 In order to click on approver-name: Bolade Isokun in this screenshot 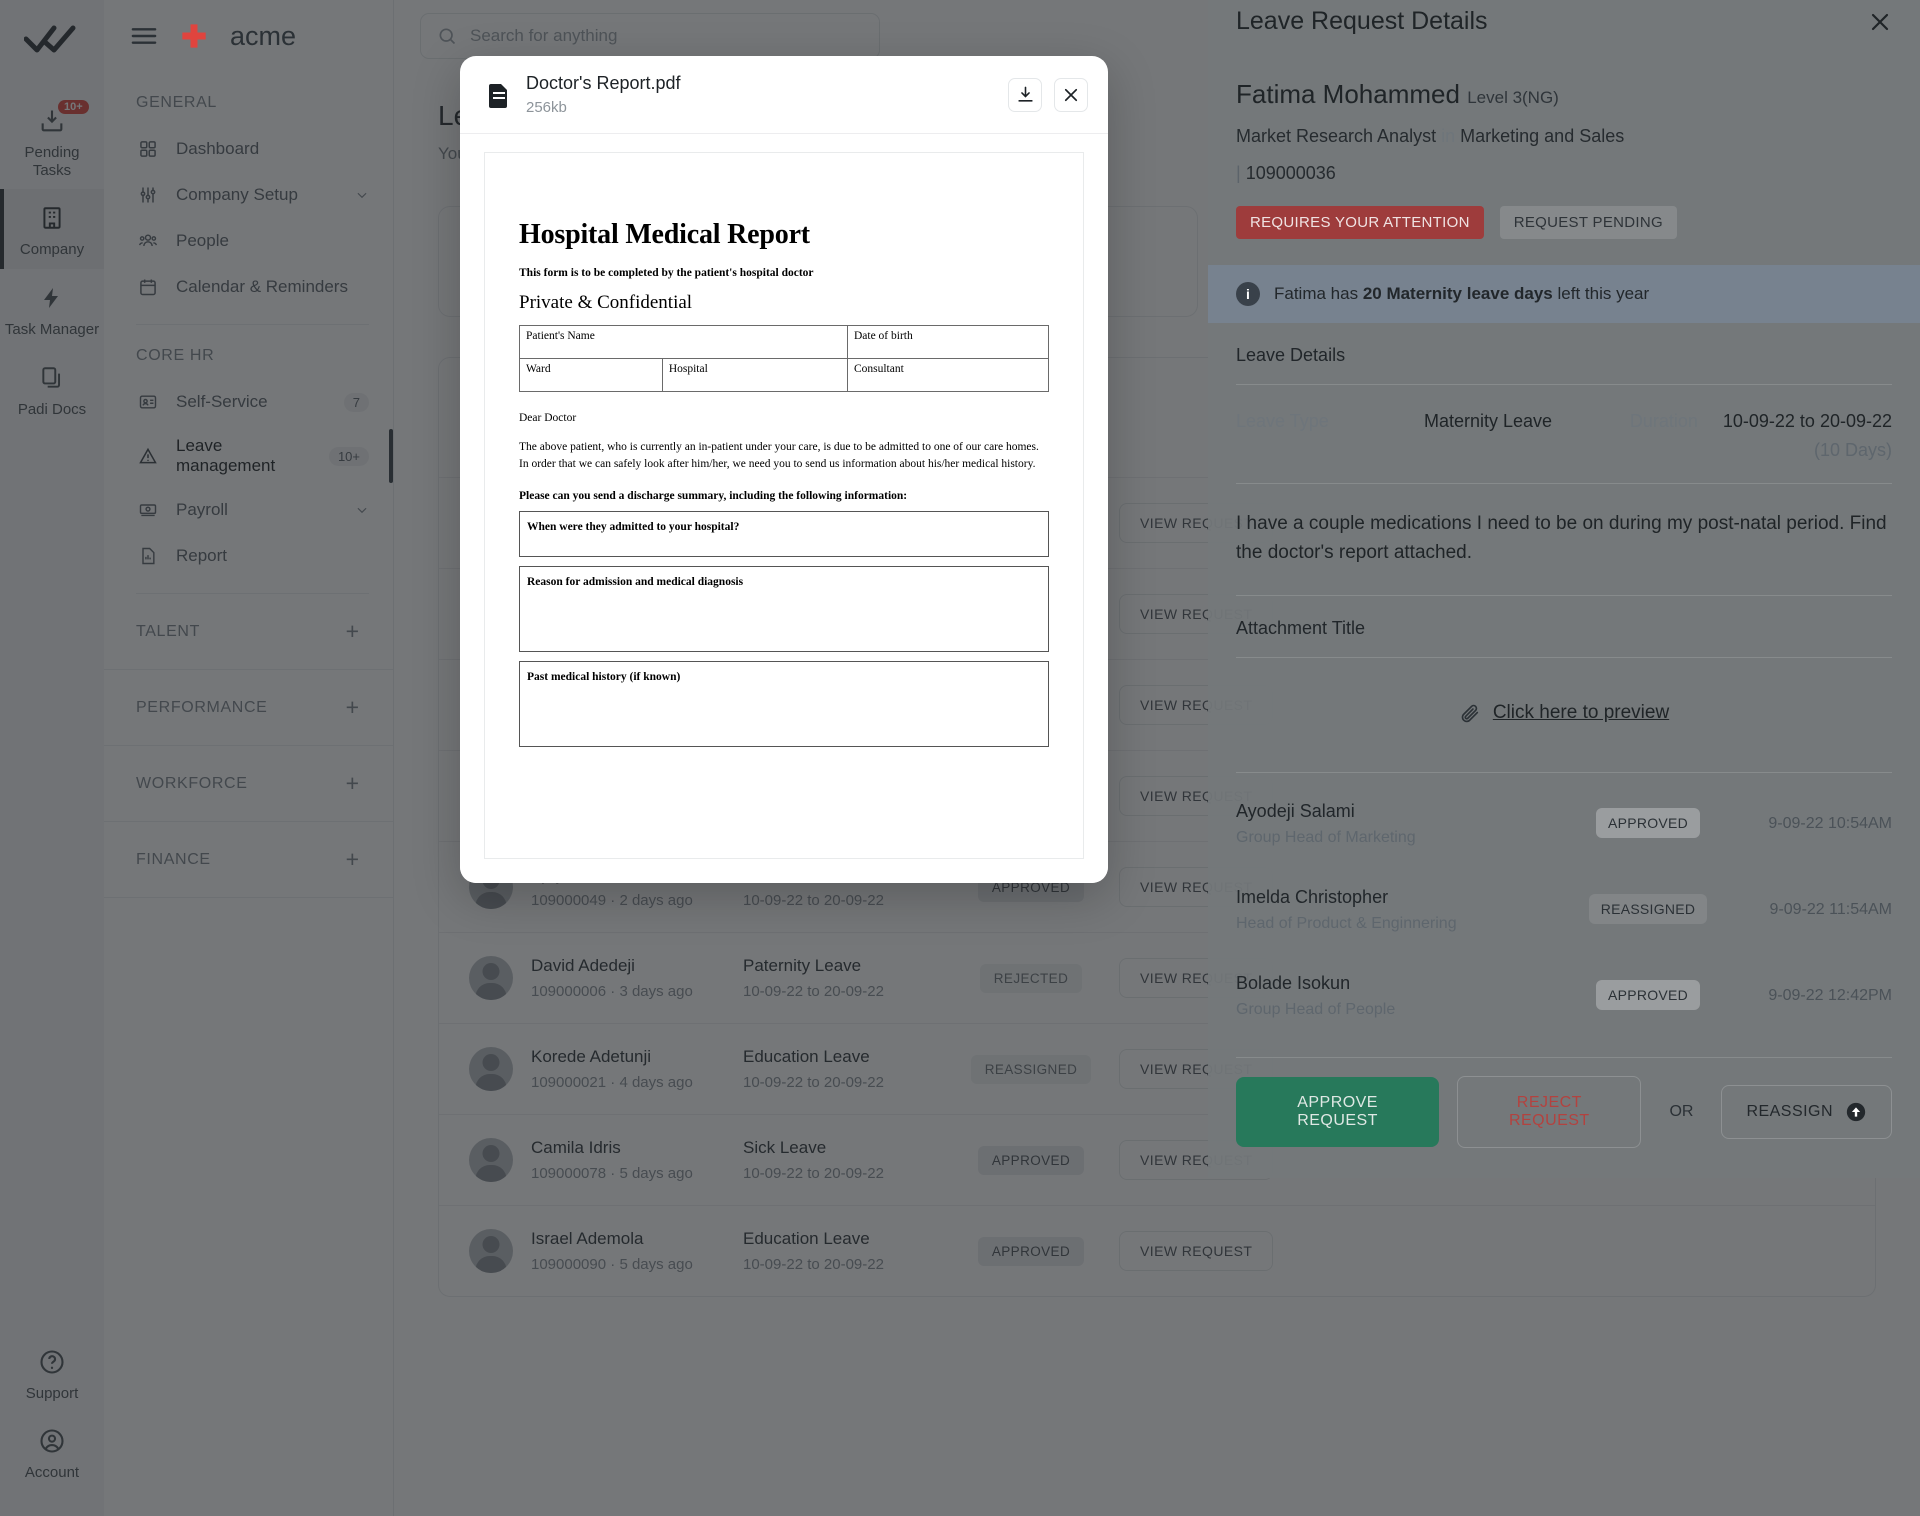, I will do `click(1293, 983)`.